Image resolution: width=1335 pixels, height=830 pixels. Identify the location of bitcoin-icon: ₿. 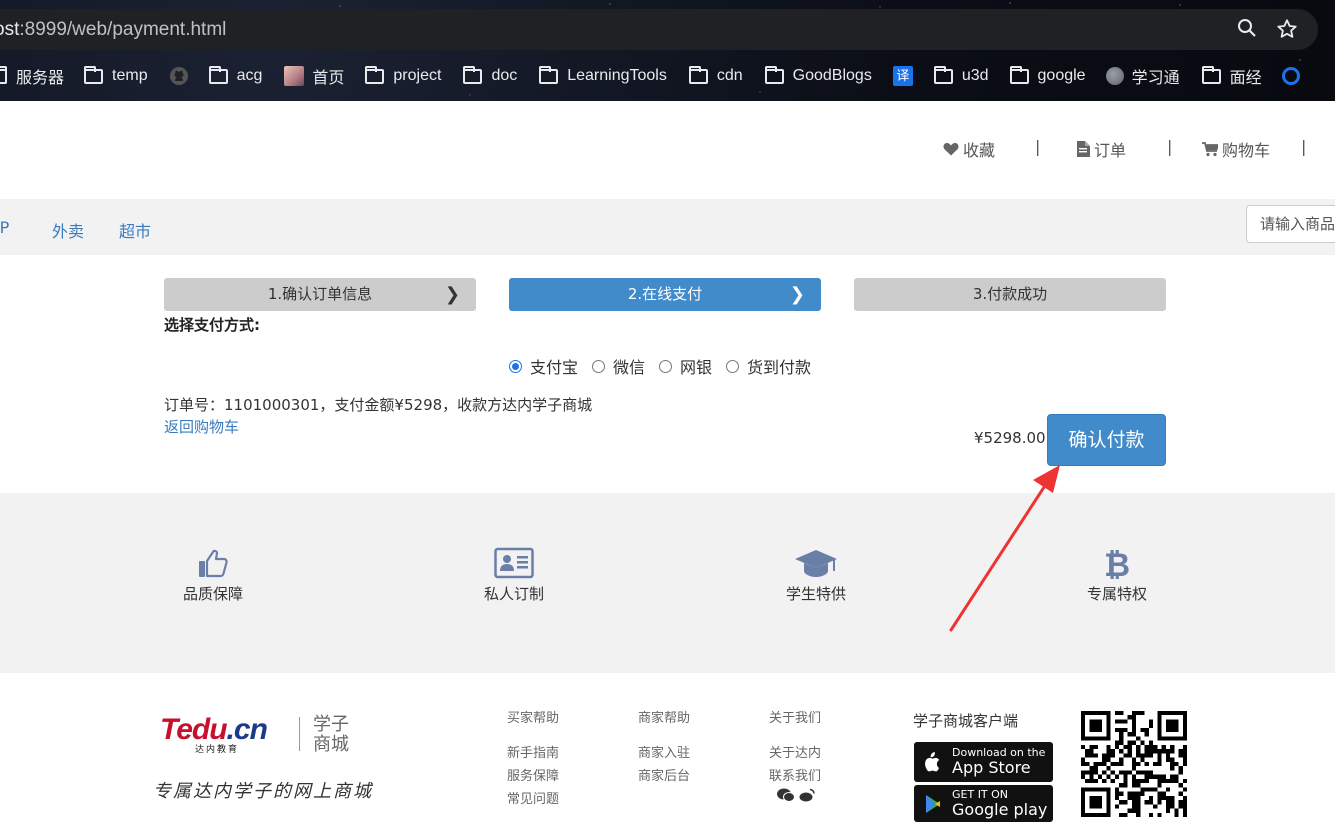
(1117, 563).